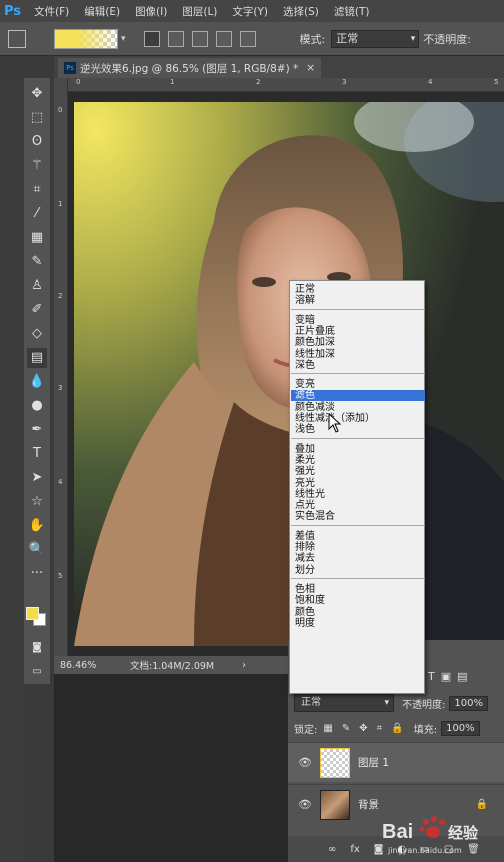 Image resolution: width=504 pixels, height=862 pixels. I want to click on blend-mode-option: 颜色, so click(358, 612).